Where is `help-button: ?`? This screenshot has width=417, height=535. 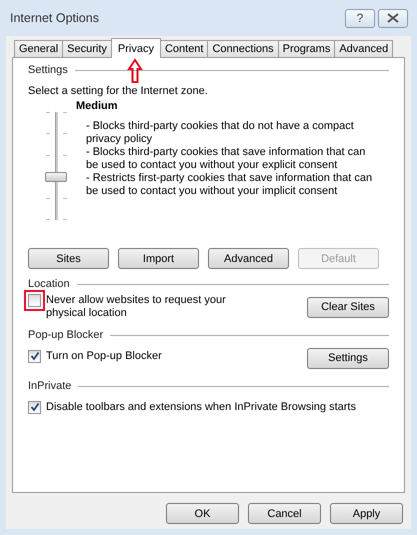
help-button: ? is located at coordinates (360, 18).